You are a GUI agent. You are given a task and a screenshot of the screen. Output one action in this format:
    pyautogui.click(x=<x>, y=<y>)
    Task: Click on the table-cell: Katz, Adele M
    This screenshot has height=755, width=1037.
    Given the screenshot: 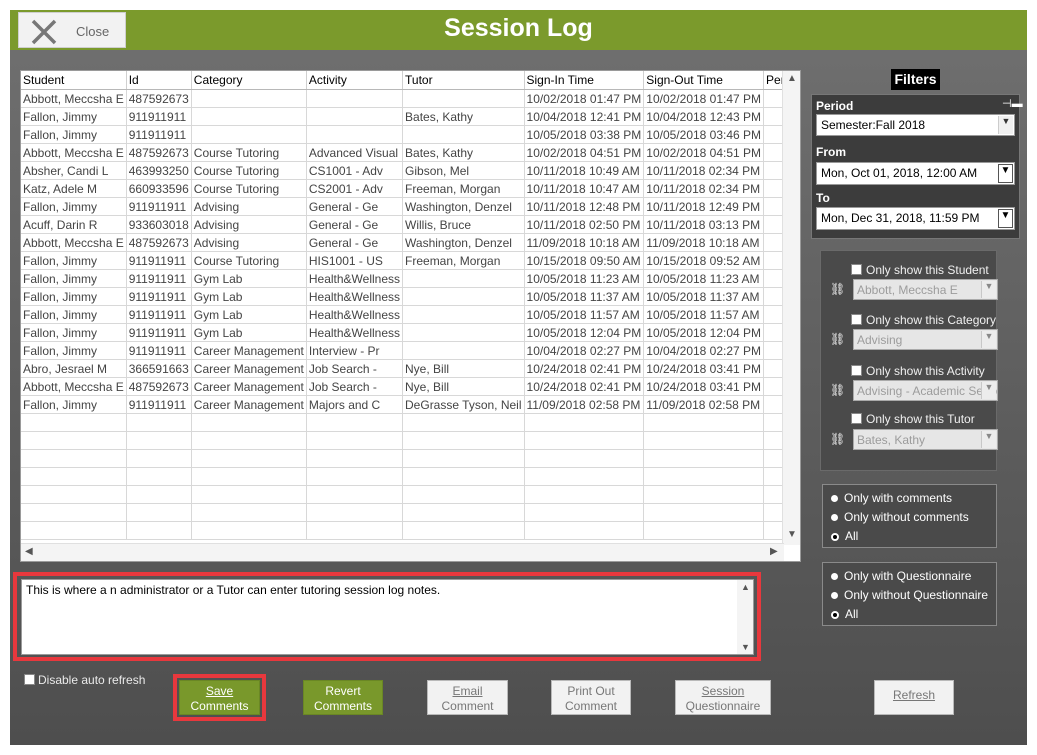 What is the action you would take?
    pyautogui.click(x=74, y=188)
    